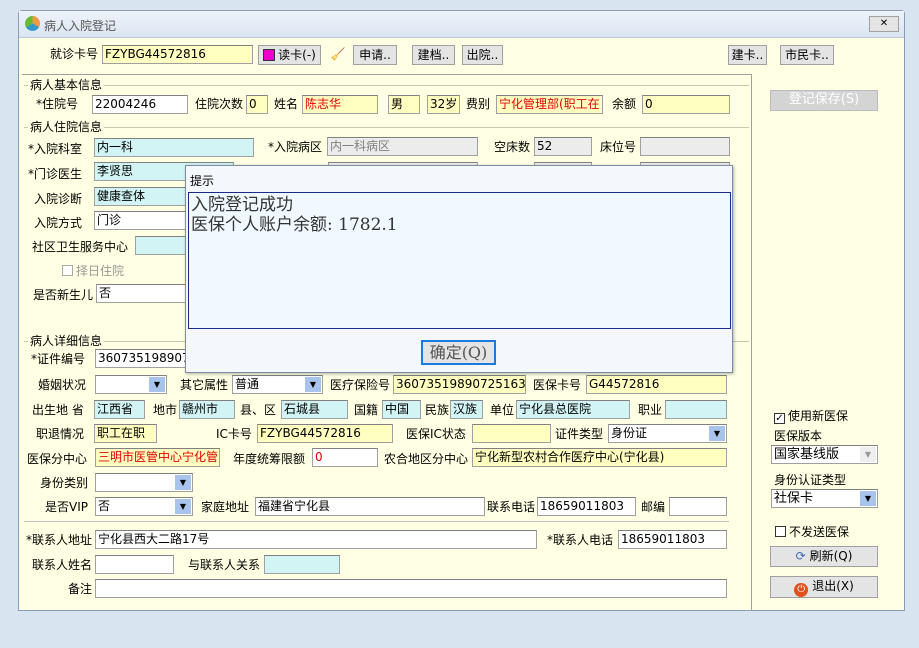 This screenshot has width=919, height=648. What do you see at coordinates (174, 147) in the screenshot?
I see `dept-input: 内一科` at bounding box center [174, 147].